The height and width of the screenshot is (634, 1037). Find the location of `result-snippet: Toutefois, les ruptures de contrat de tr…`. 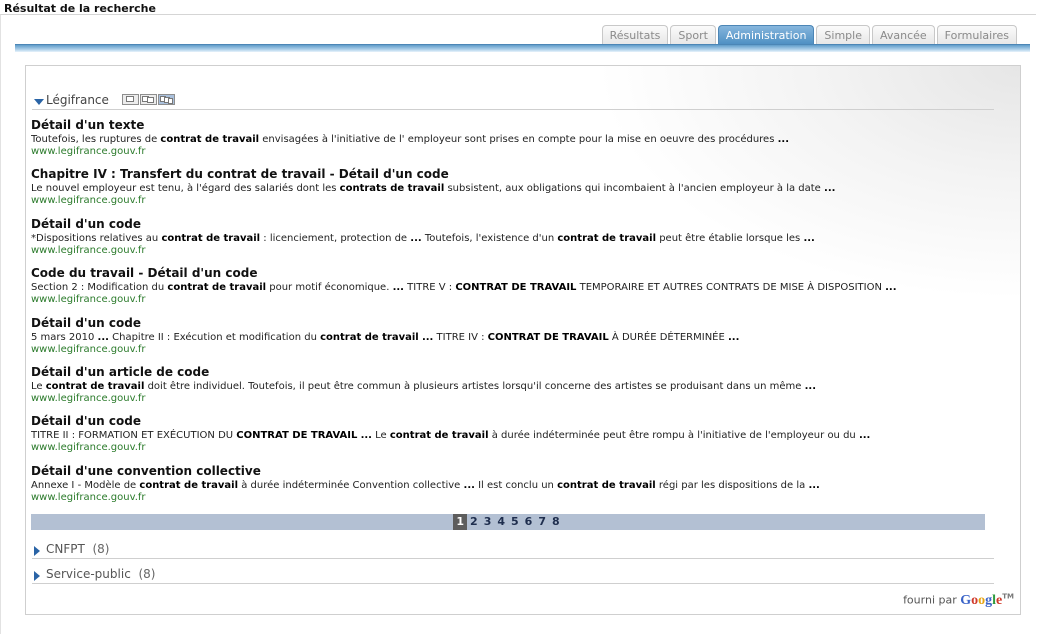

result-snippet: Toutefois, les ruptures de contrat de tr… is located at coordinates (410, 139).